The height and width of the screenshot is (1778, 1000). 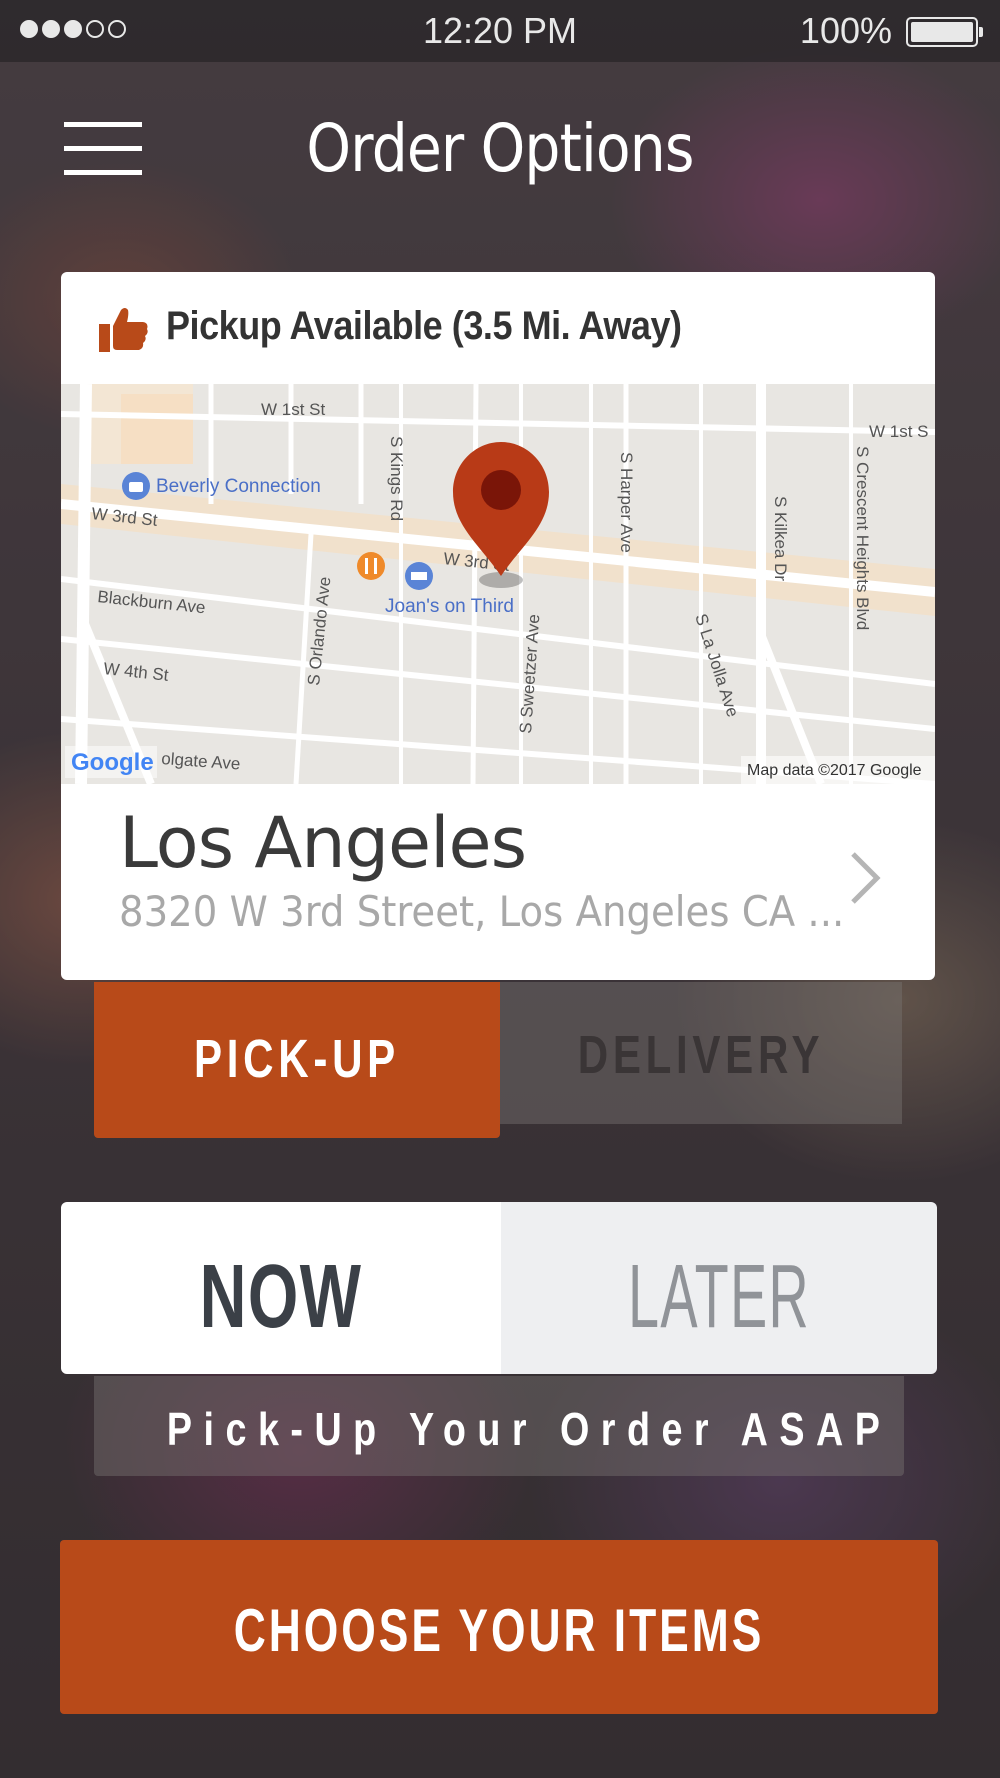 I want to click on map-street-label: S Kilkea Dr, so click(x=780, y=538).